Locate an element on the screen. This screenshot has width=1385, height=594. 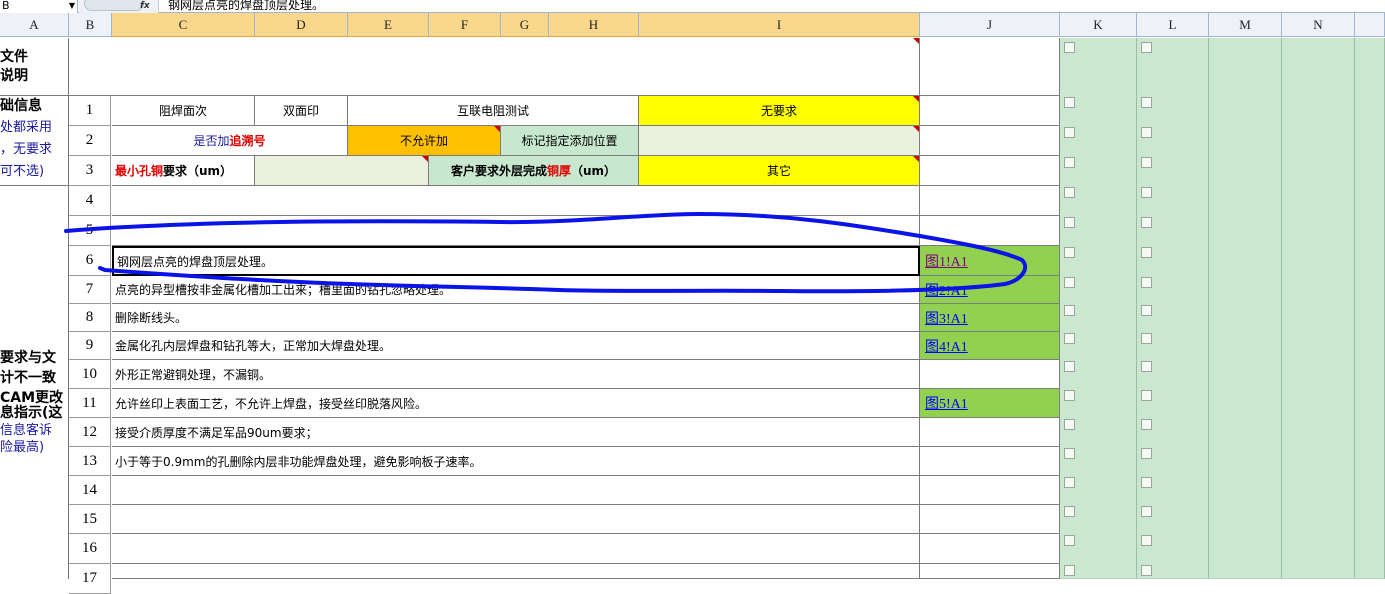
annotation-loop is located at coordinates (546, 253).